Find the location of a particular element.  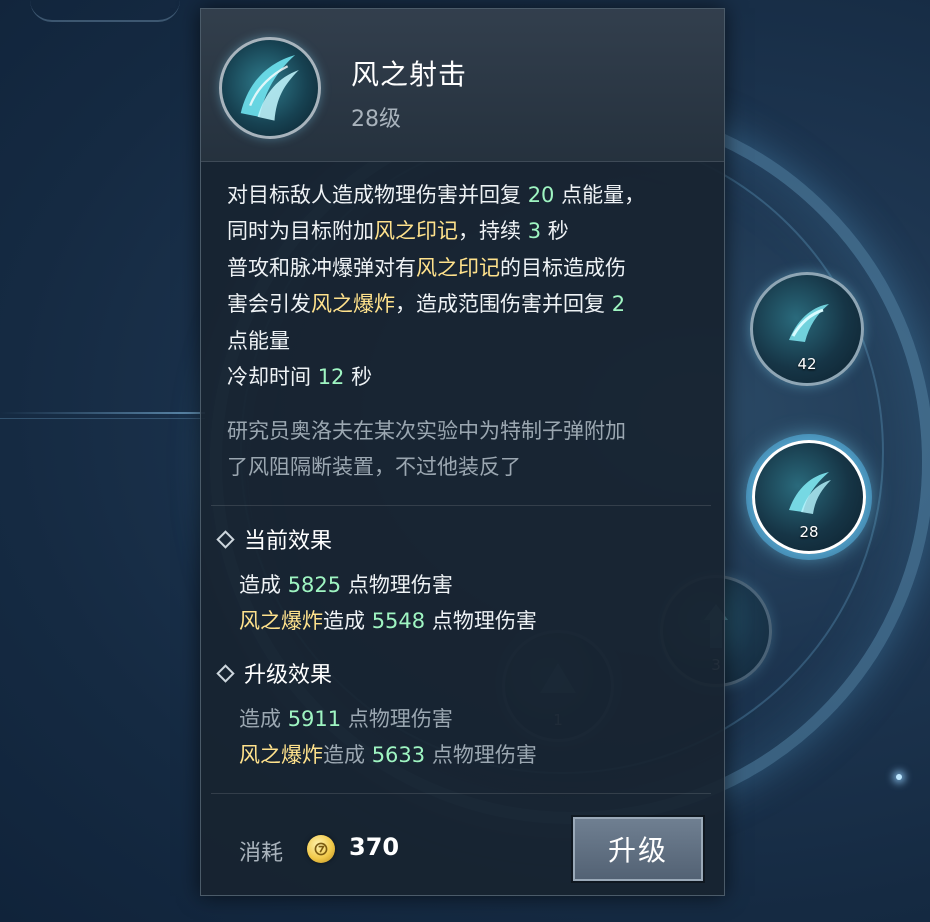

background-line is located at coordinates (102, 413).